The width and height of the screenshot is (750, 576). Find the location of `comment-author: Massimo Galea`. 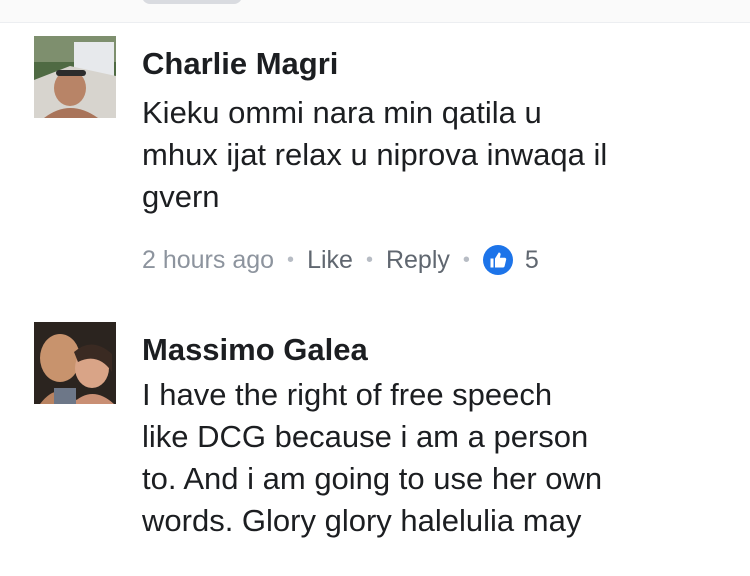

comment-author: Massimo Galea is located at coordinates (255, 350).